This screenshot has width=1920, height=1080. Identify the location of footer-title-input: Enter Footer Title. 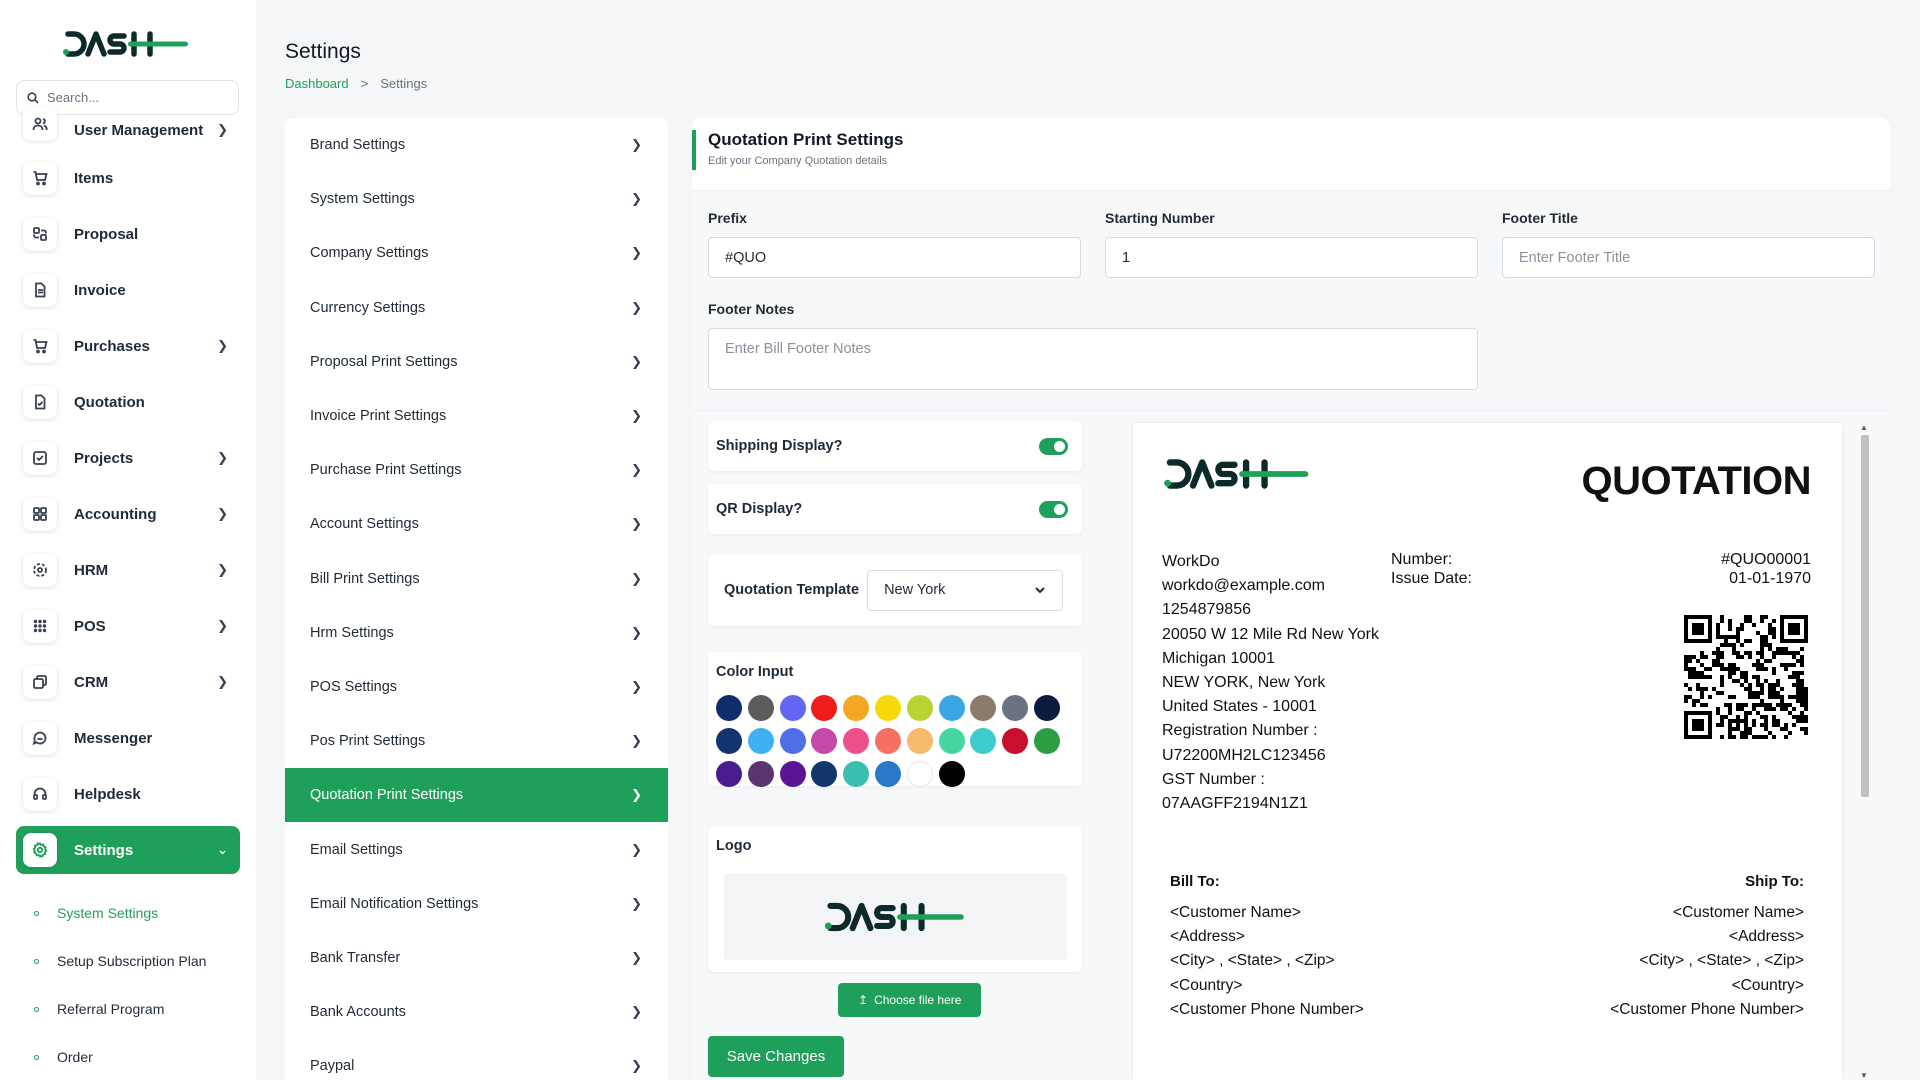
(1688, 257).